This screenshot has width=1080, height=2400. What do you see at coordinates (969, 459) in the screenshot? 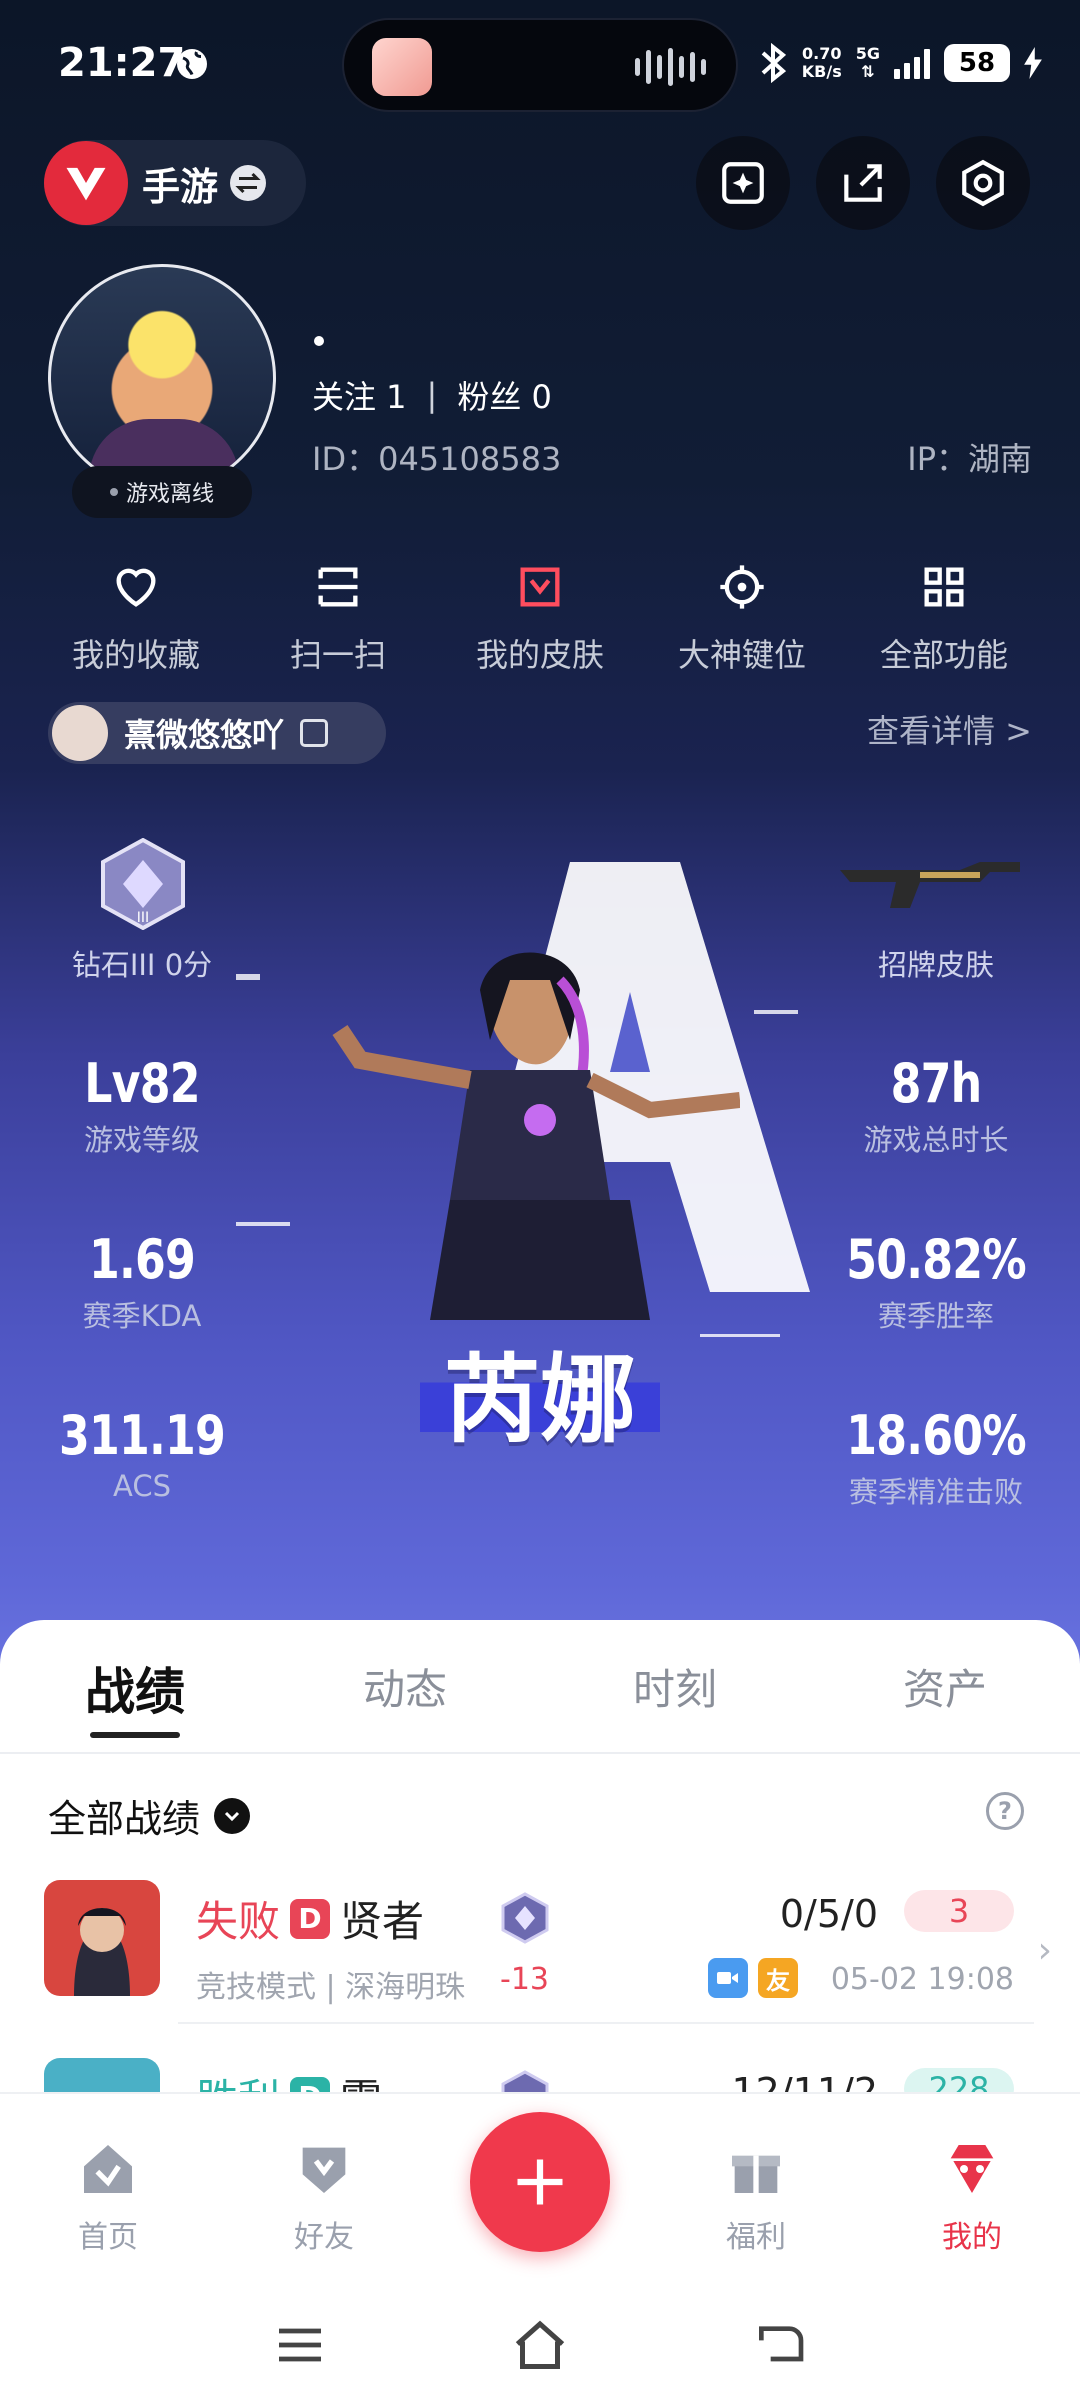
I see `ip-location: IP：湖南` at bounding box center [969, 459].